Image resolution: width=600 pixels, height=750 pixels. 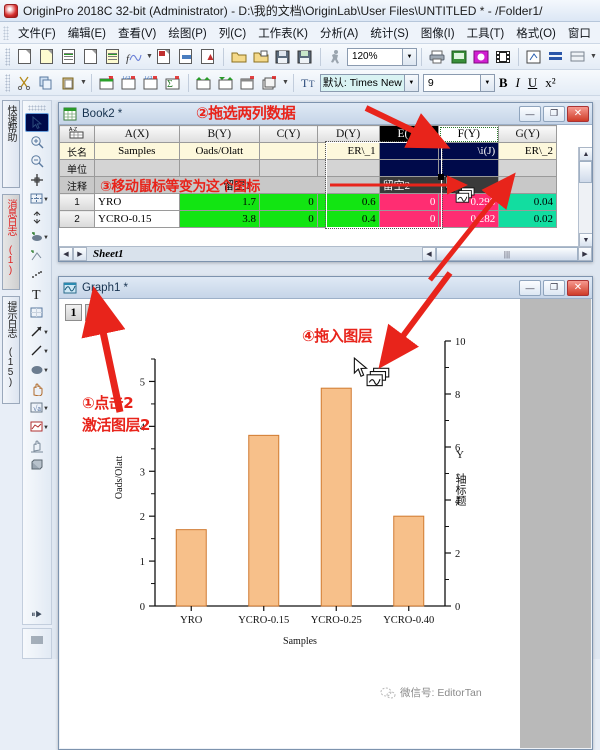 I want to click on units-g, so click(x=527, y=168).